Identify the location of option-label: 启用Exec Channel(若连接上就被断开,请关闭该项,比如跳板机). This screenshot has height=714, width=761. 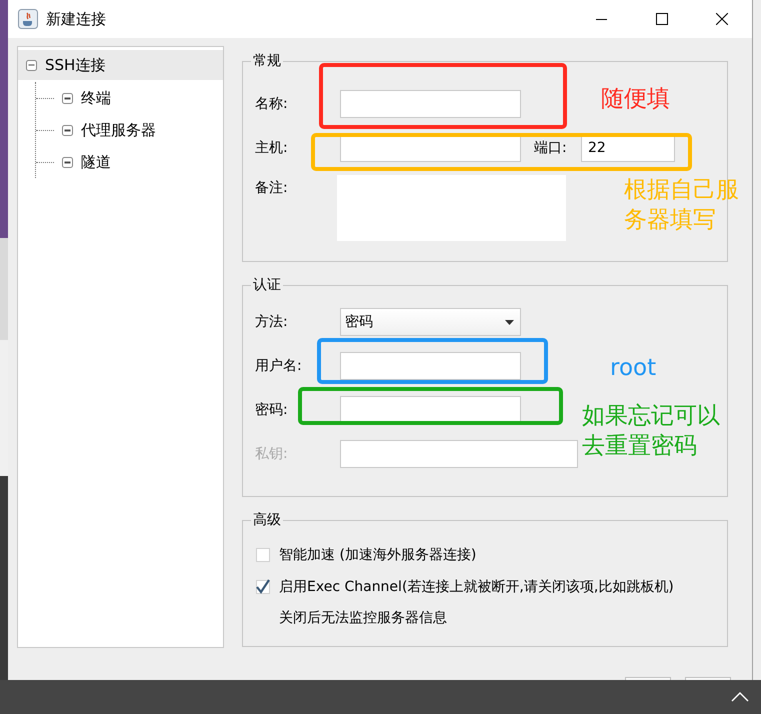
(476, 587).